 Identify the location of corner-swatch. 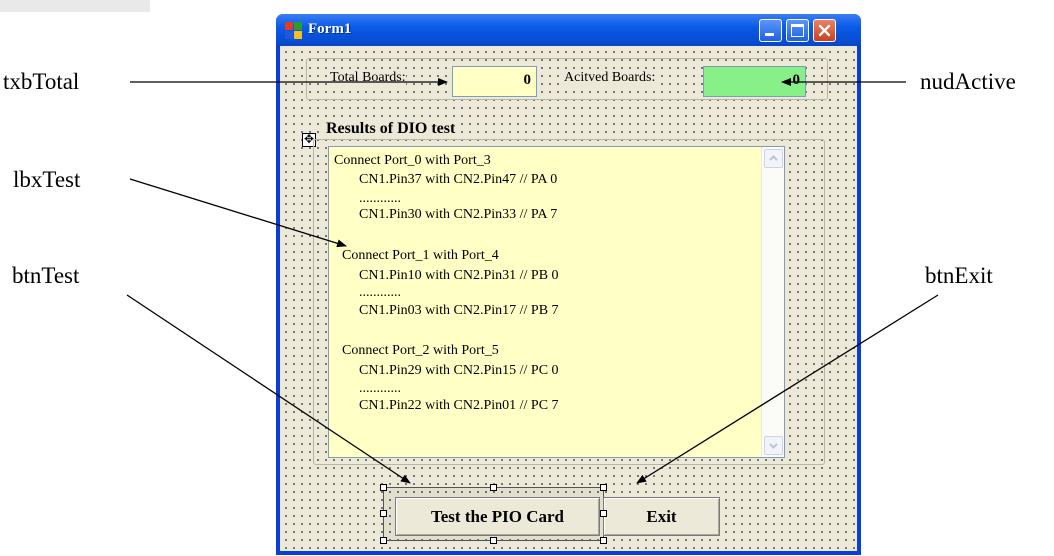
(75, 6).